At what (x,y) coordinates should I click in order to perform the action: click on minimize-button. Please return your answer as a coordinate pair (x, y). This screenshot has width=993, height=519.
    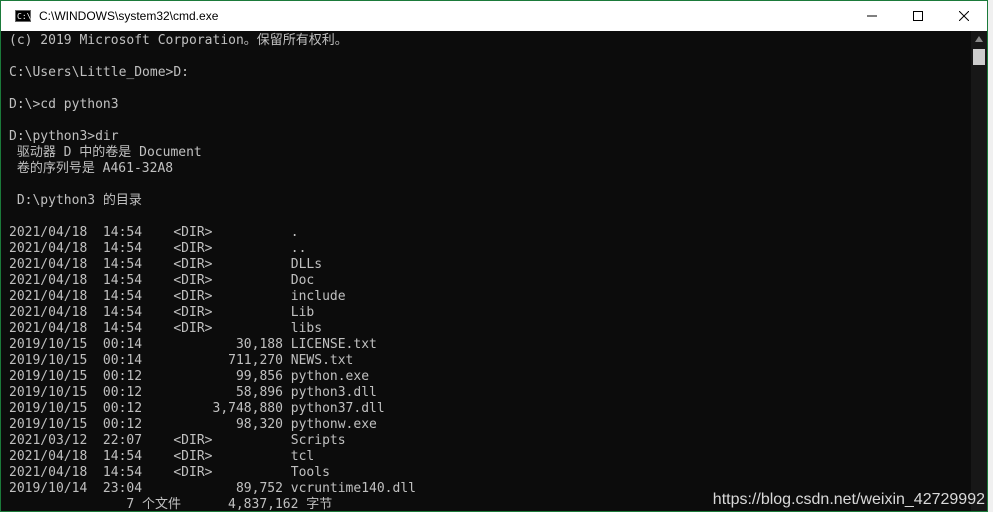
    Looking at the image, I should click on (872, 16).